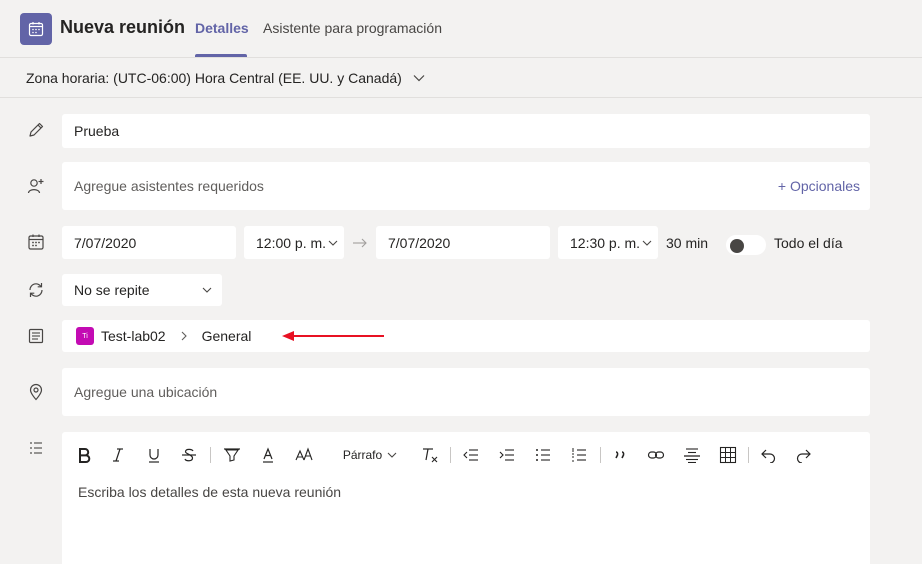 Image resolution: width=922 pixels, height=564 pixels. I want to click on highlight-button, so click(232, 455).